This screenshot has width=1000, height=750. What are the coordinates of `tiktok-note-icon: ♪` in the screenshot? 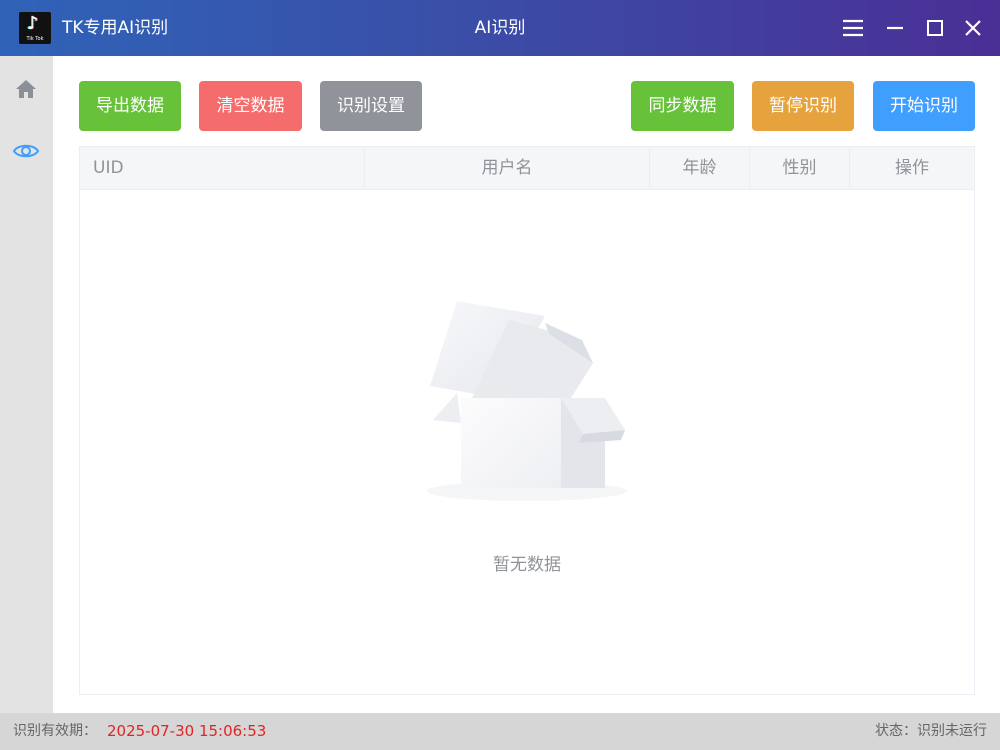 It's located at (33, 23).